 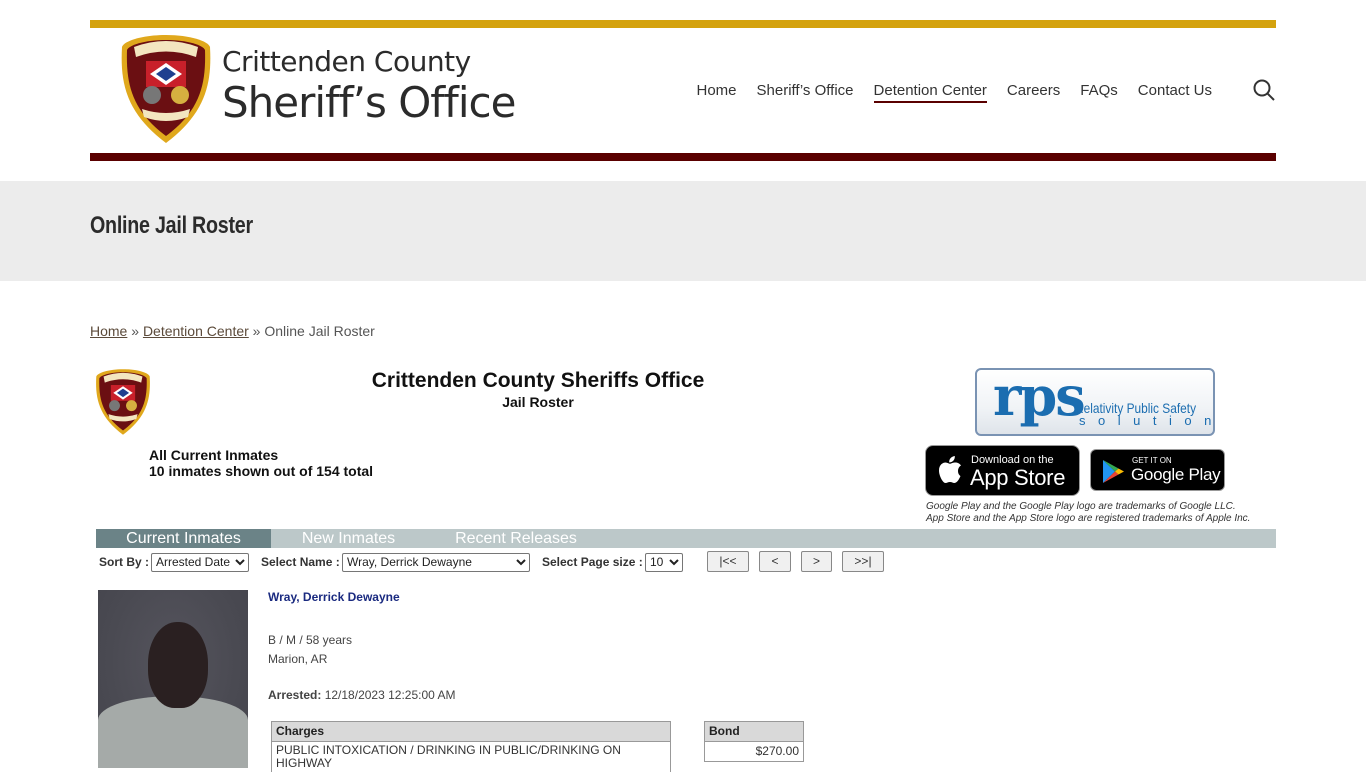 I want to click on apple-icon, so click(x=950, y=469).